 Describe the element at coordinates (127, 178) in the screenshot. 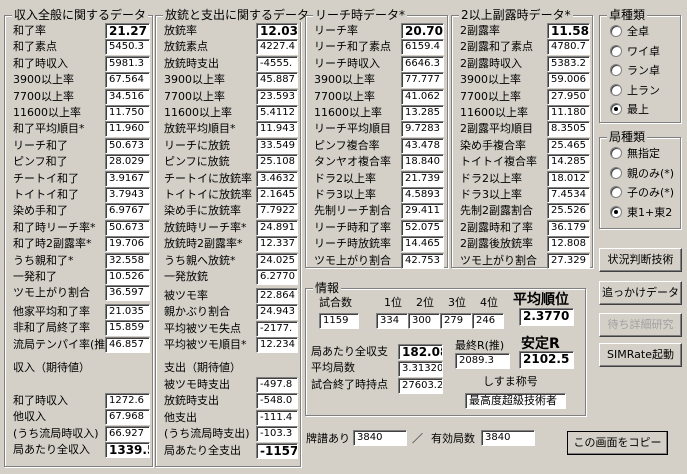

I see `income-value: 3.9167` at that location.